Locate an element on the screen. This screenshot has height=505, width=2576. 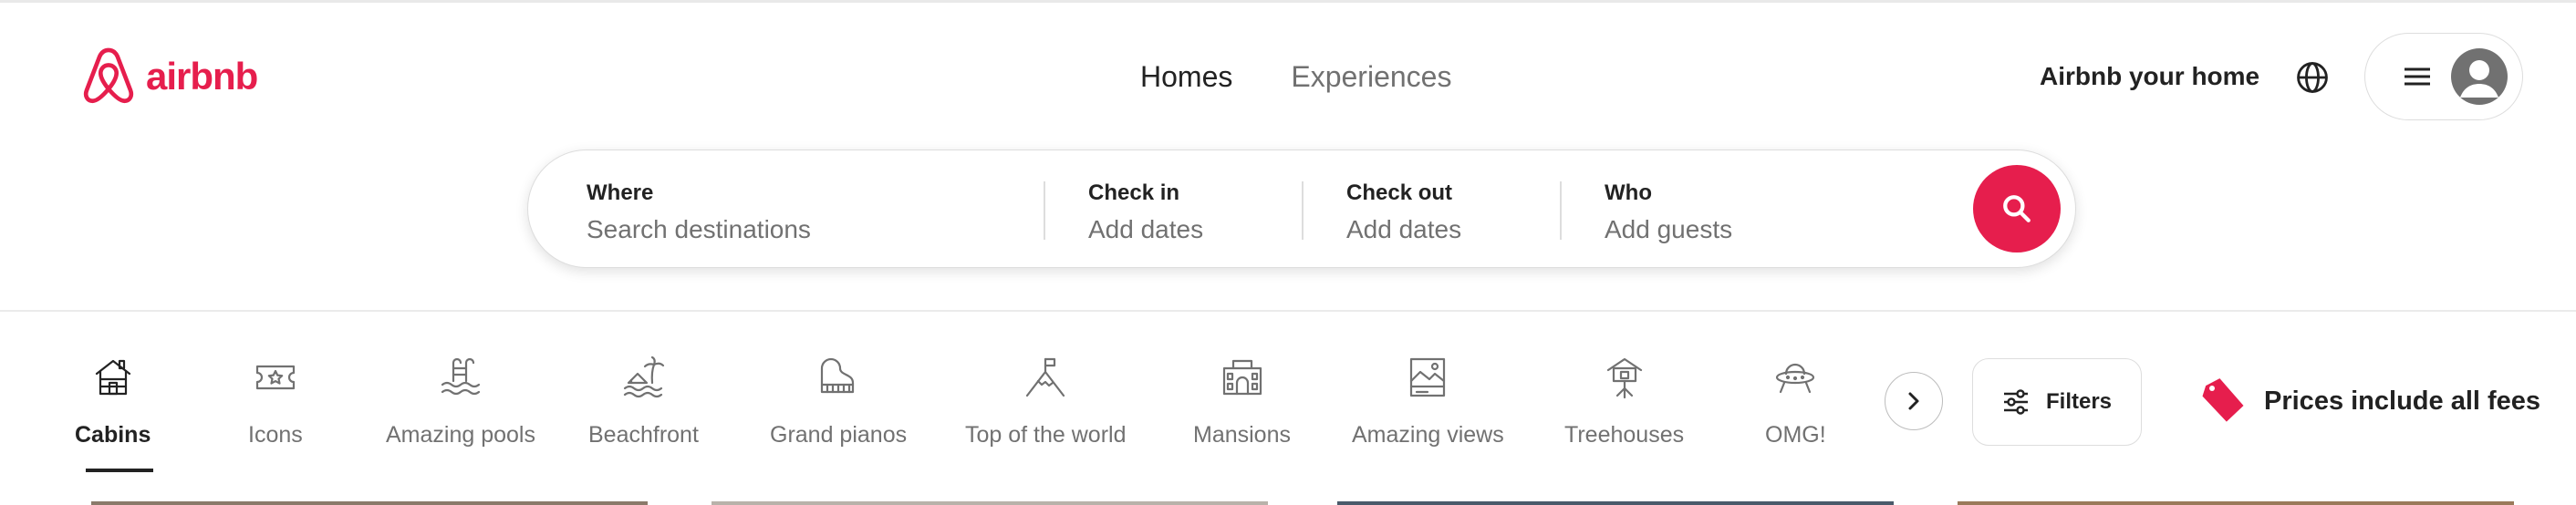
filters-button: Filters is located at coordinates (2057, 402).